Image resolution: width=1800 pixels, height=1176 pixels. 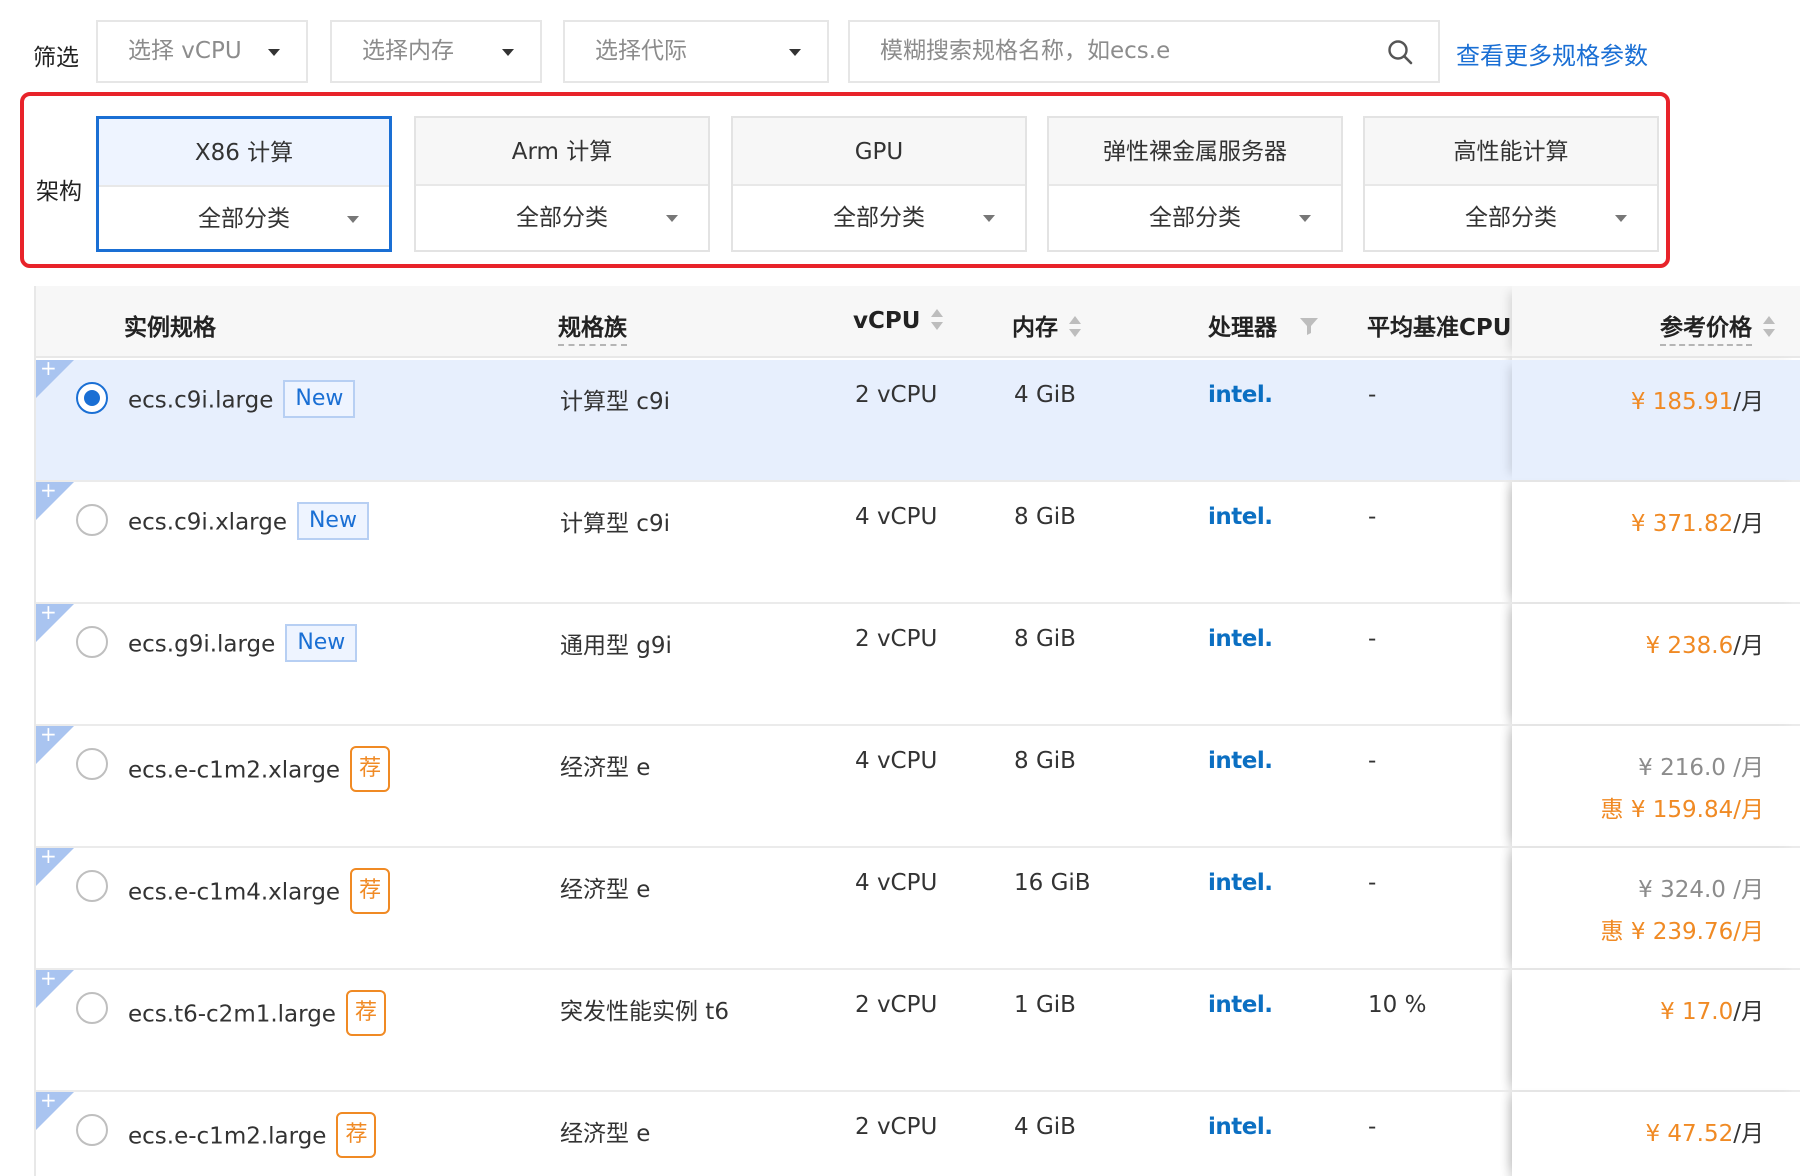 What do you see at coordinates (1656, 542) in the screenshot?
I see `price-cell: ¥ 371.82/月` at bounding box center [1656, 542].